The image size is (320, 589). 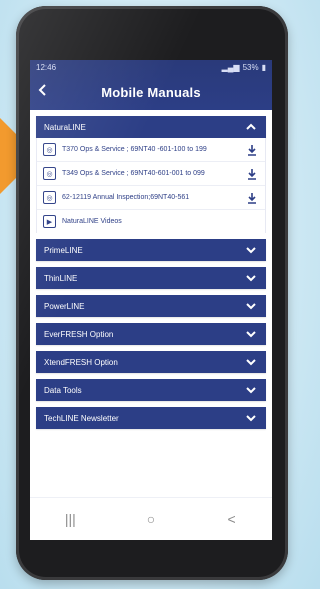 I want to click on status-bar: 12:46 ▂▄▆ 53% ▮, so click(x=151, y=67).